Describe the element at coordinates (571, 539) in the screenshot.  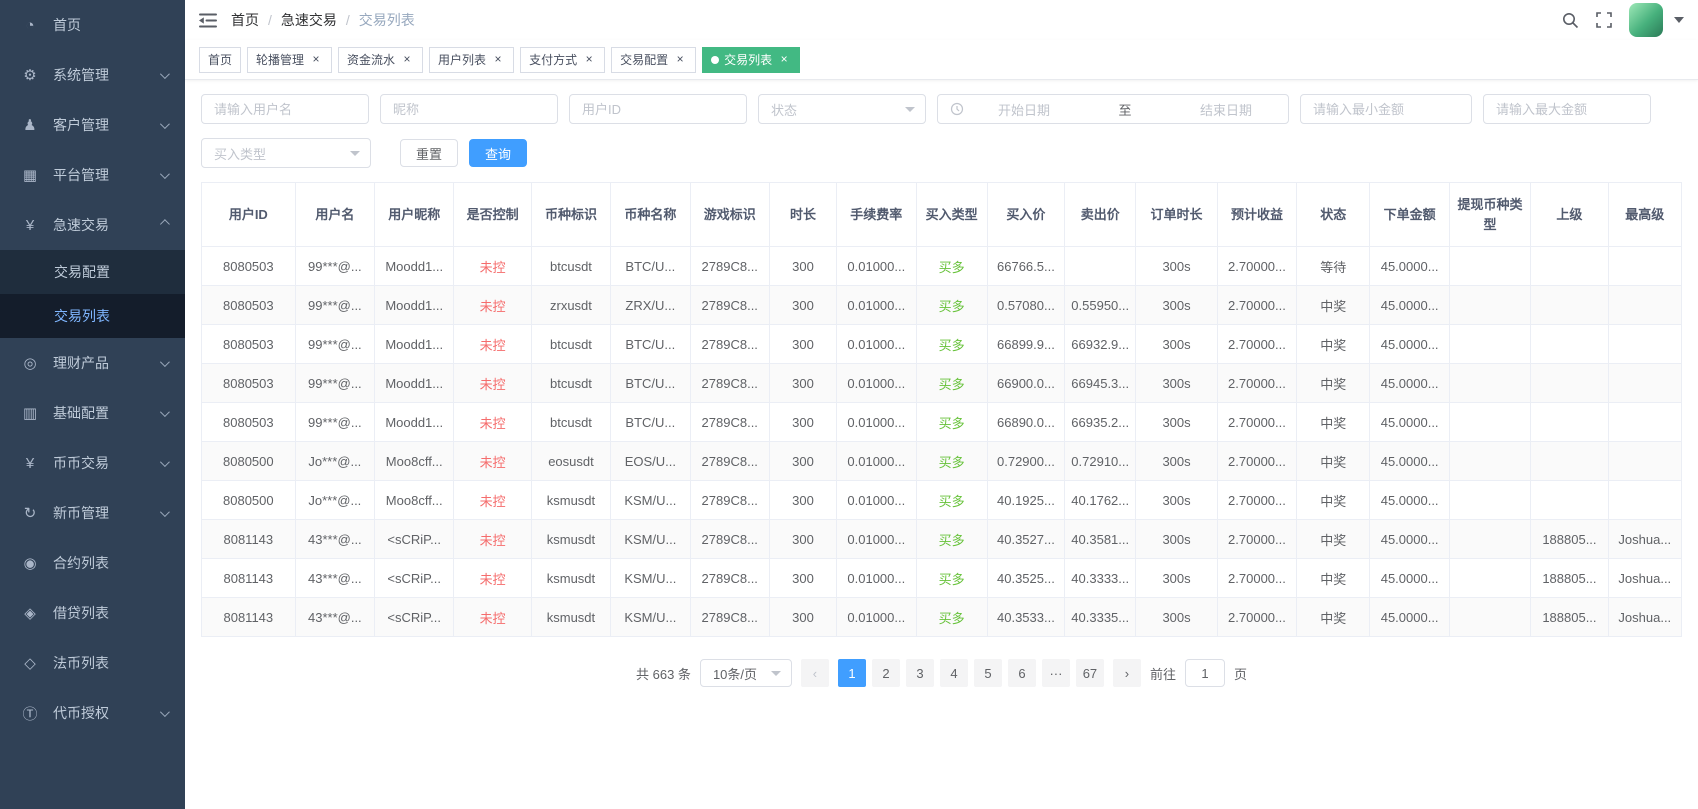
I see `cell: ksmusdt` at that location.